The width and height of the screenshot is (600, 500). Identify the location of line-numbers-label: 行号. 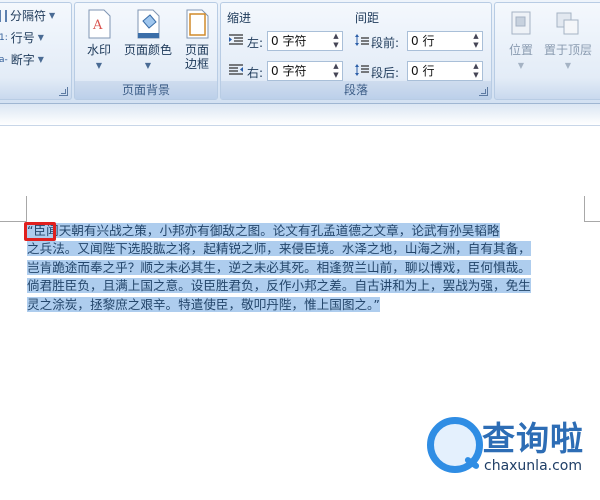
(22, 38).